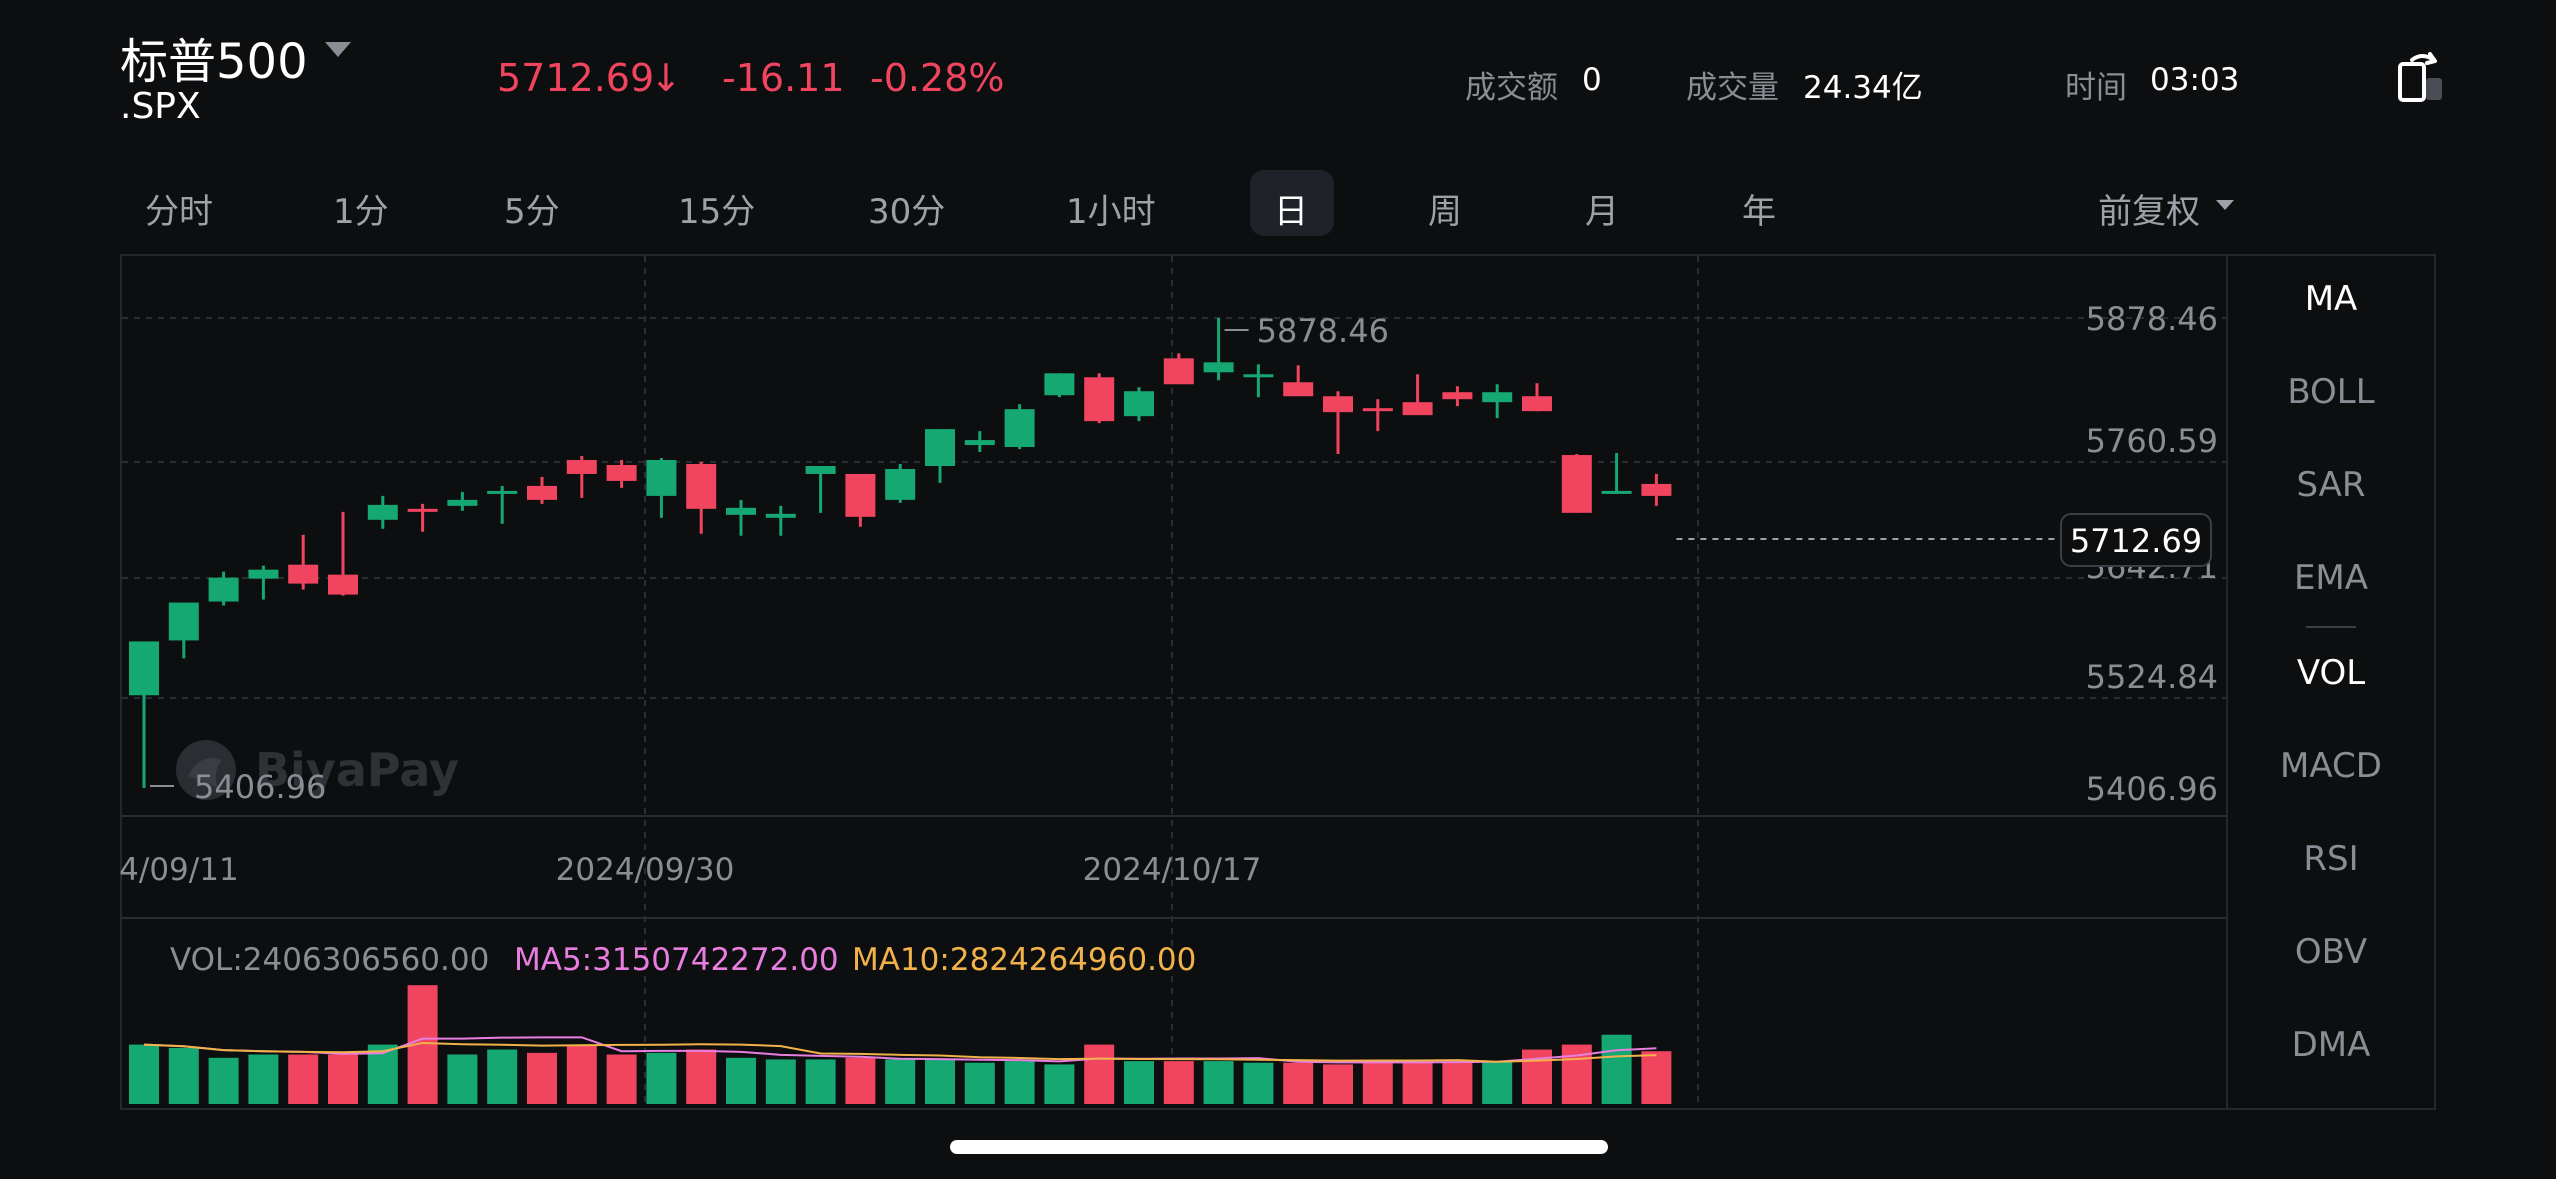 Image resolution: width=2556 pixels, height=1179 pixels. What do you see at coordinates (2331, 1045) in the screenshot?
I see `indicator-dma: DMA` at bounding box center [2331, 1045].